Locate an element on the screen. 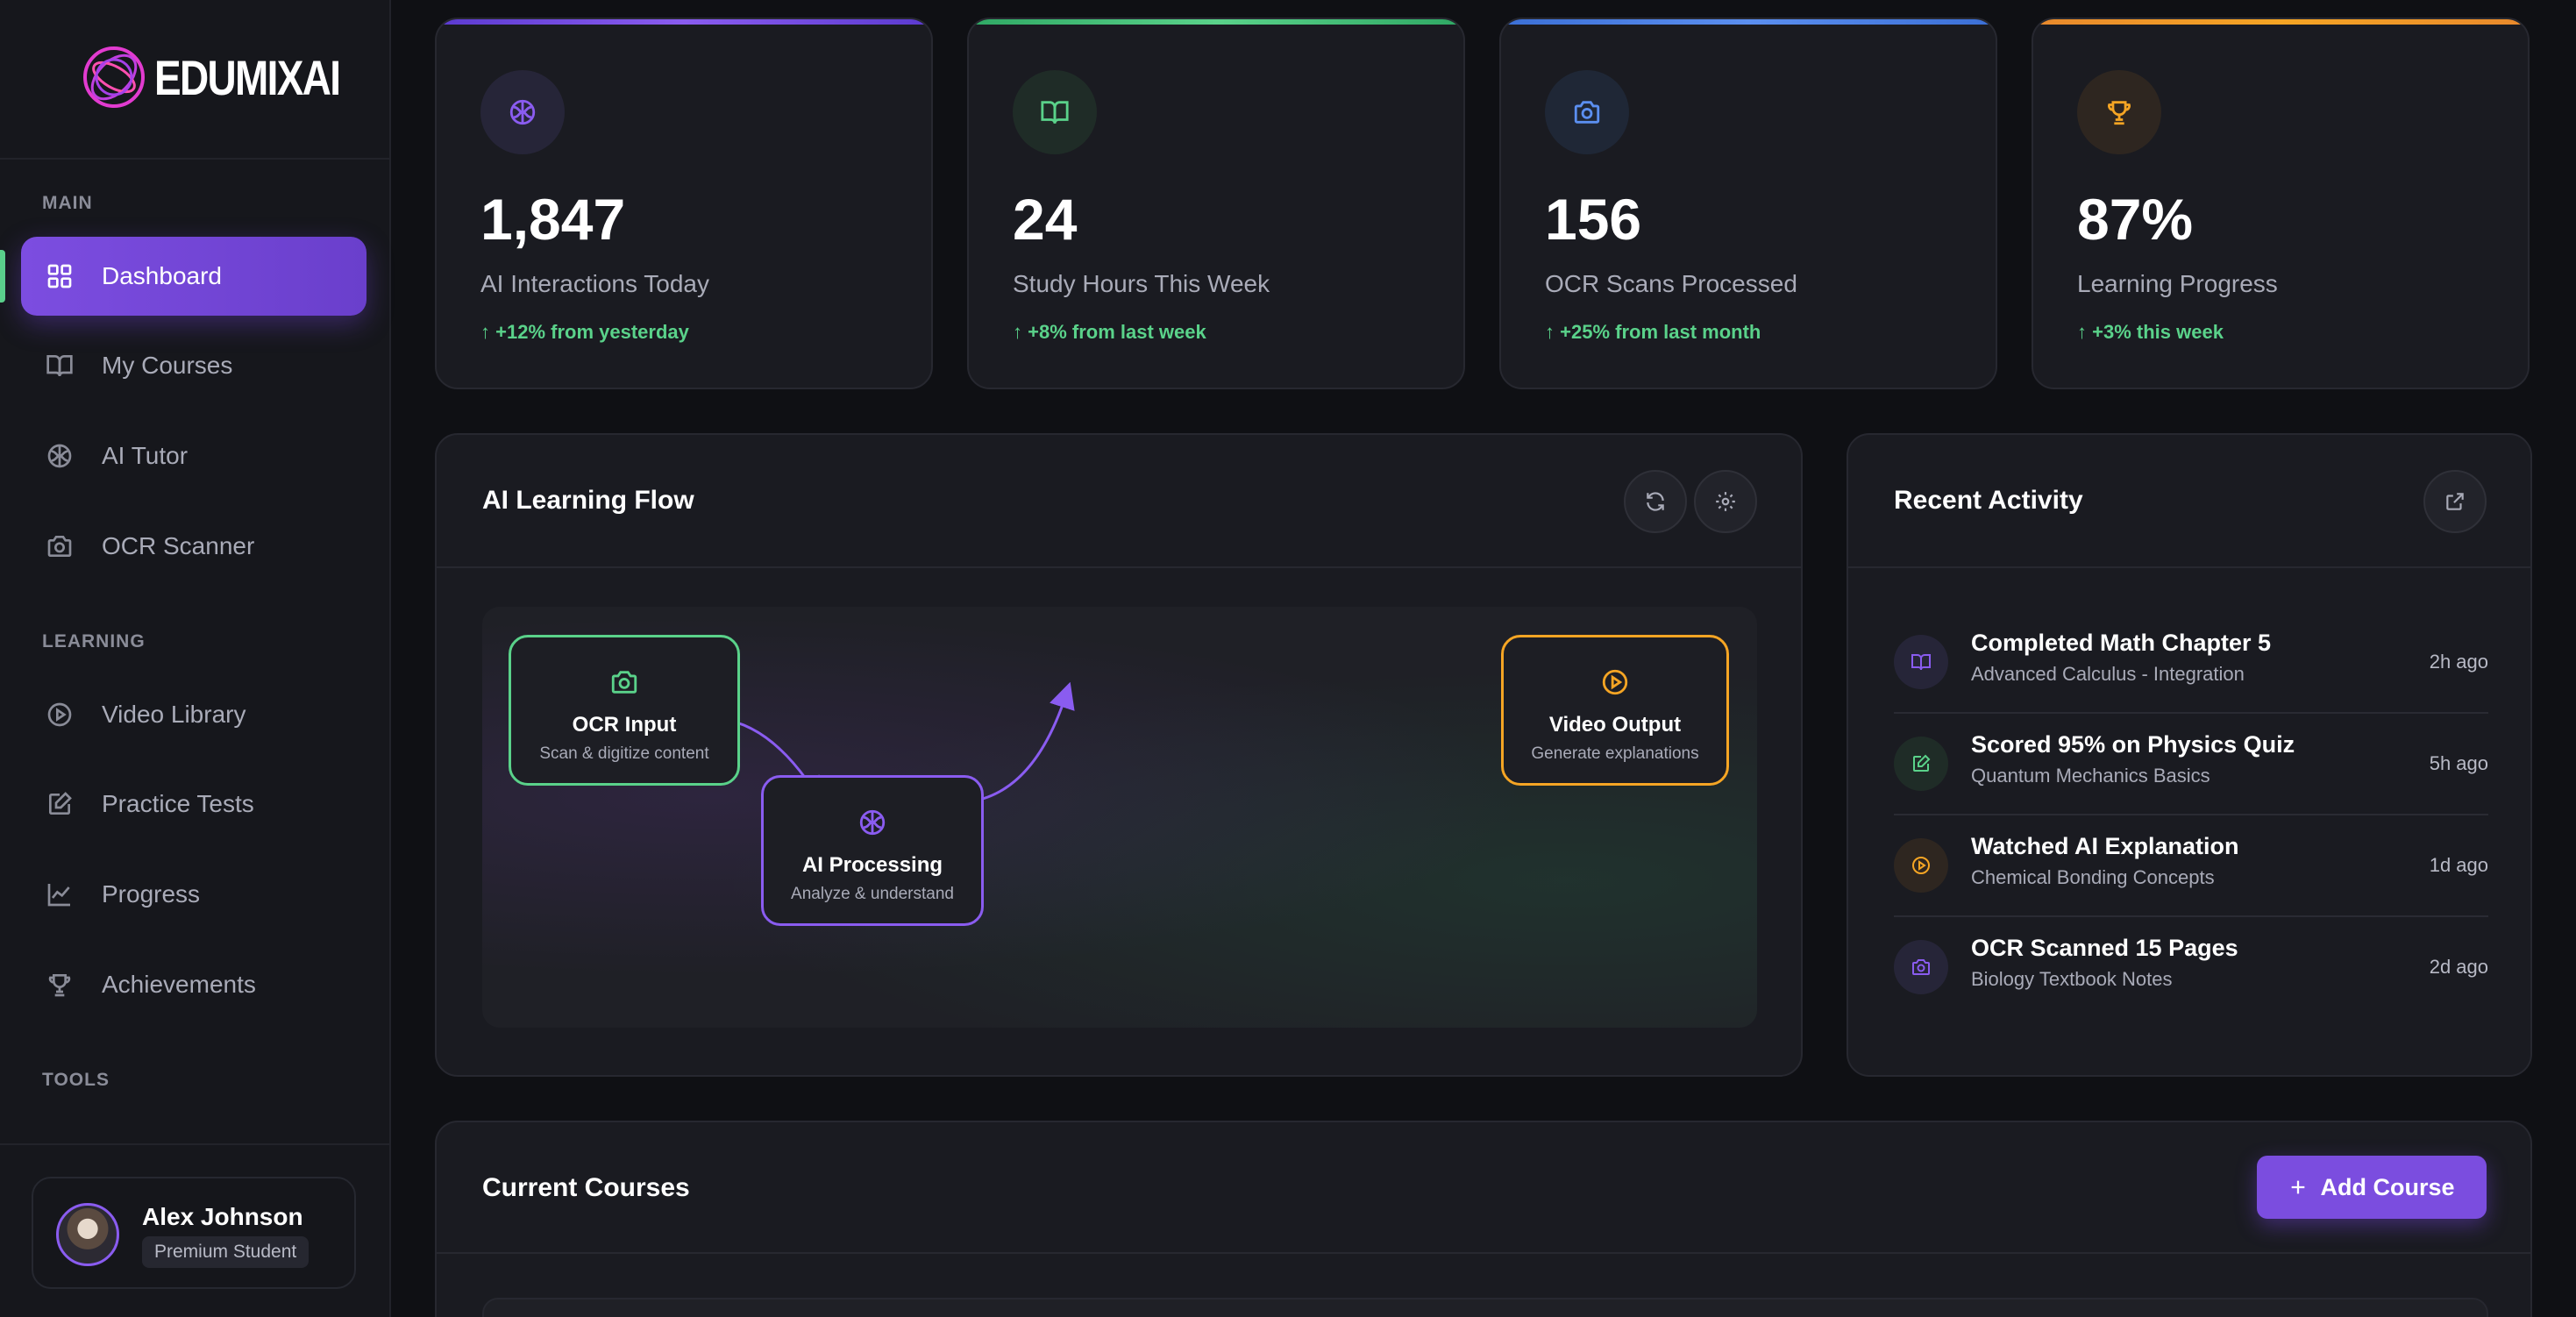  edit-icon is located at coordinates (1922, 763).